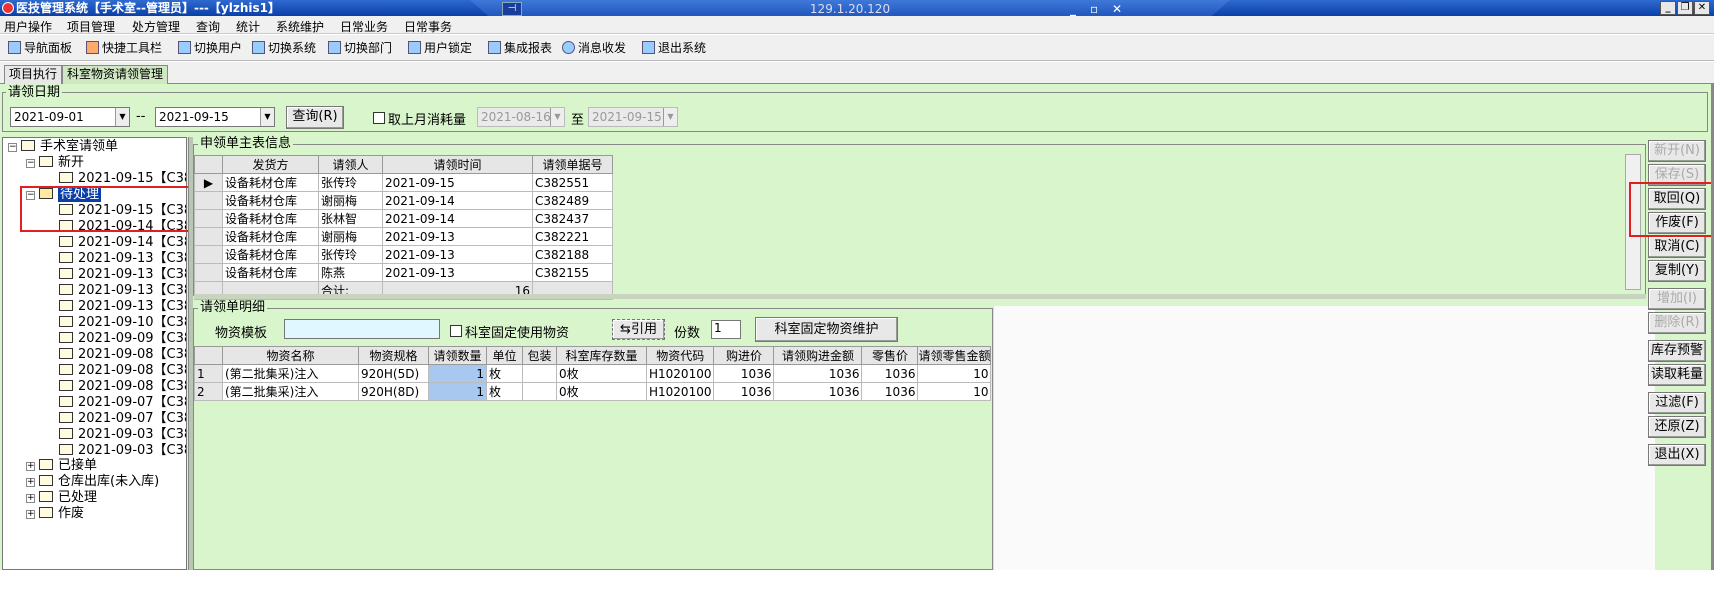 This screenshot has height=600, width=1714. What do you see at coordinates (69, 147) in the screenshot?
I see `tree-root: 手术室请领单` at bounding box center [69, 147].